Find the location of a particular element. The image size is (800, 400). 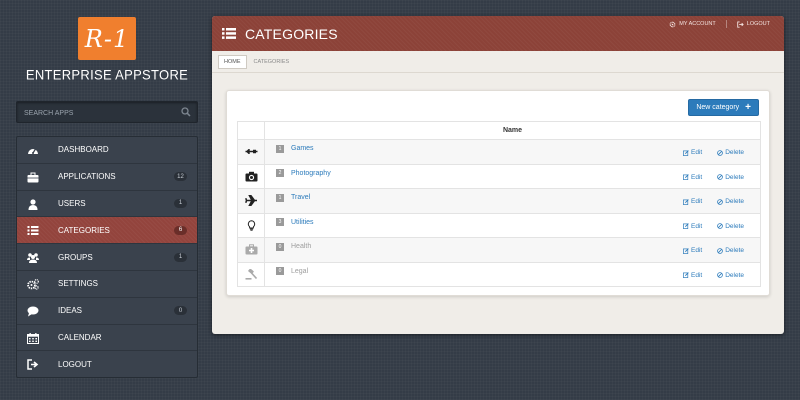

count-badge: 6 is located at coordinates (180, 230).